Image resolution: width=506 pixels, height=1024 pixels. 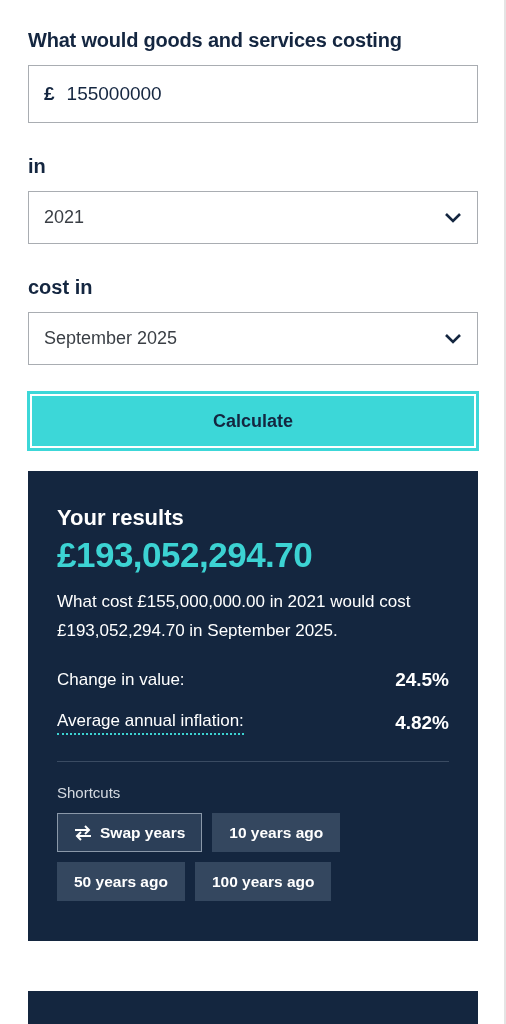 I want to click on year-dropdown: 2021, so click(x=253, y=217).